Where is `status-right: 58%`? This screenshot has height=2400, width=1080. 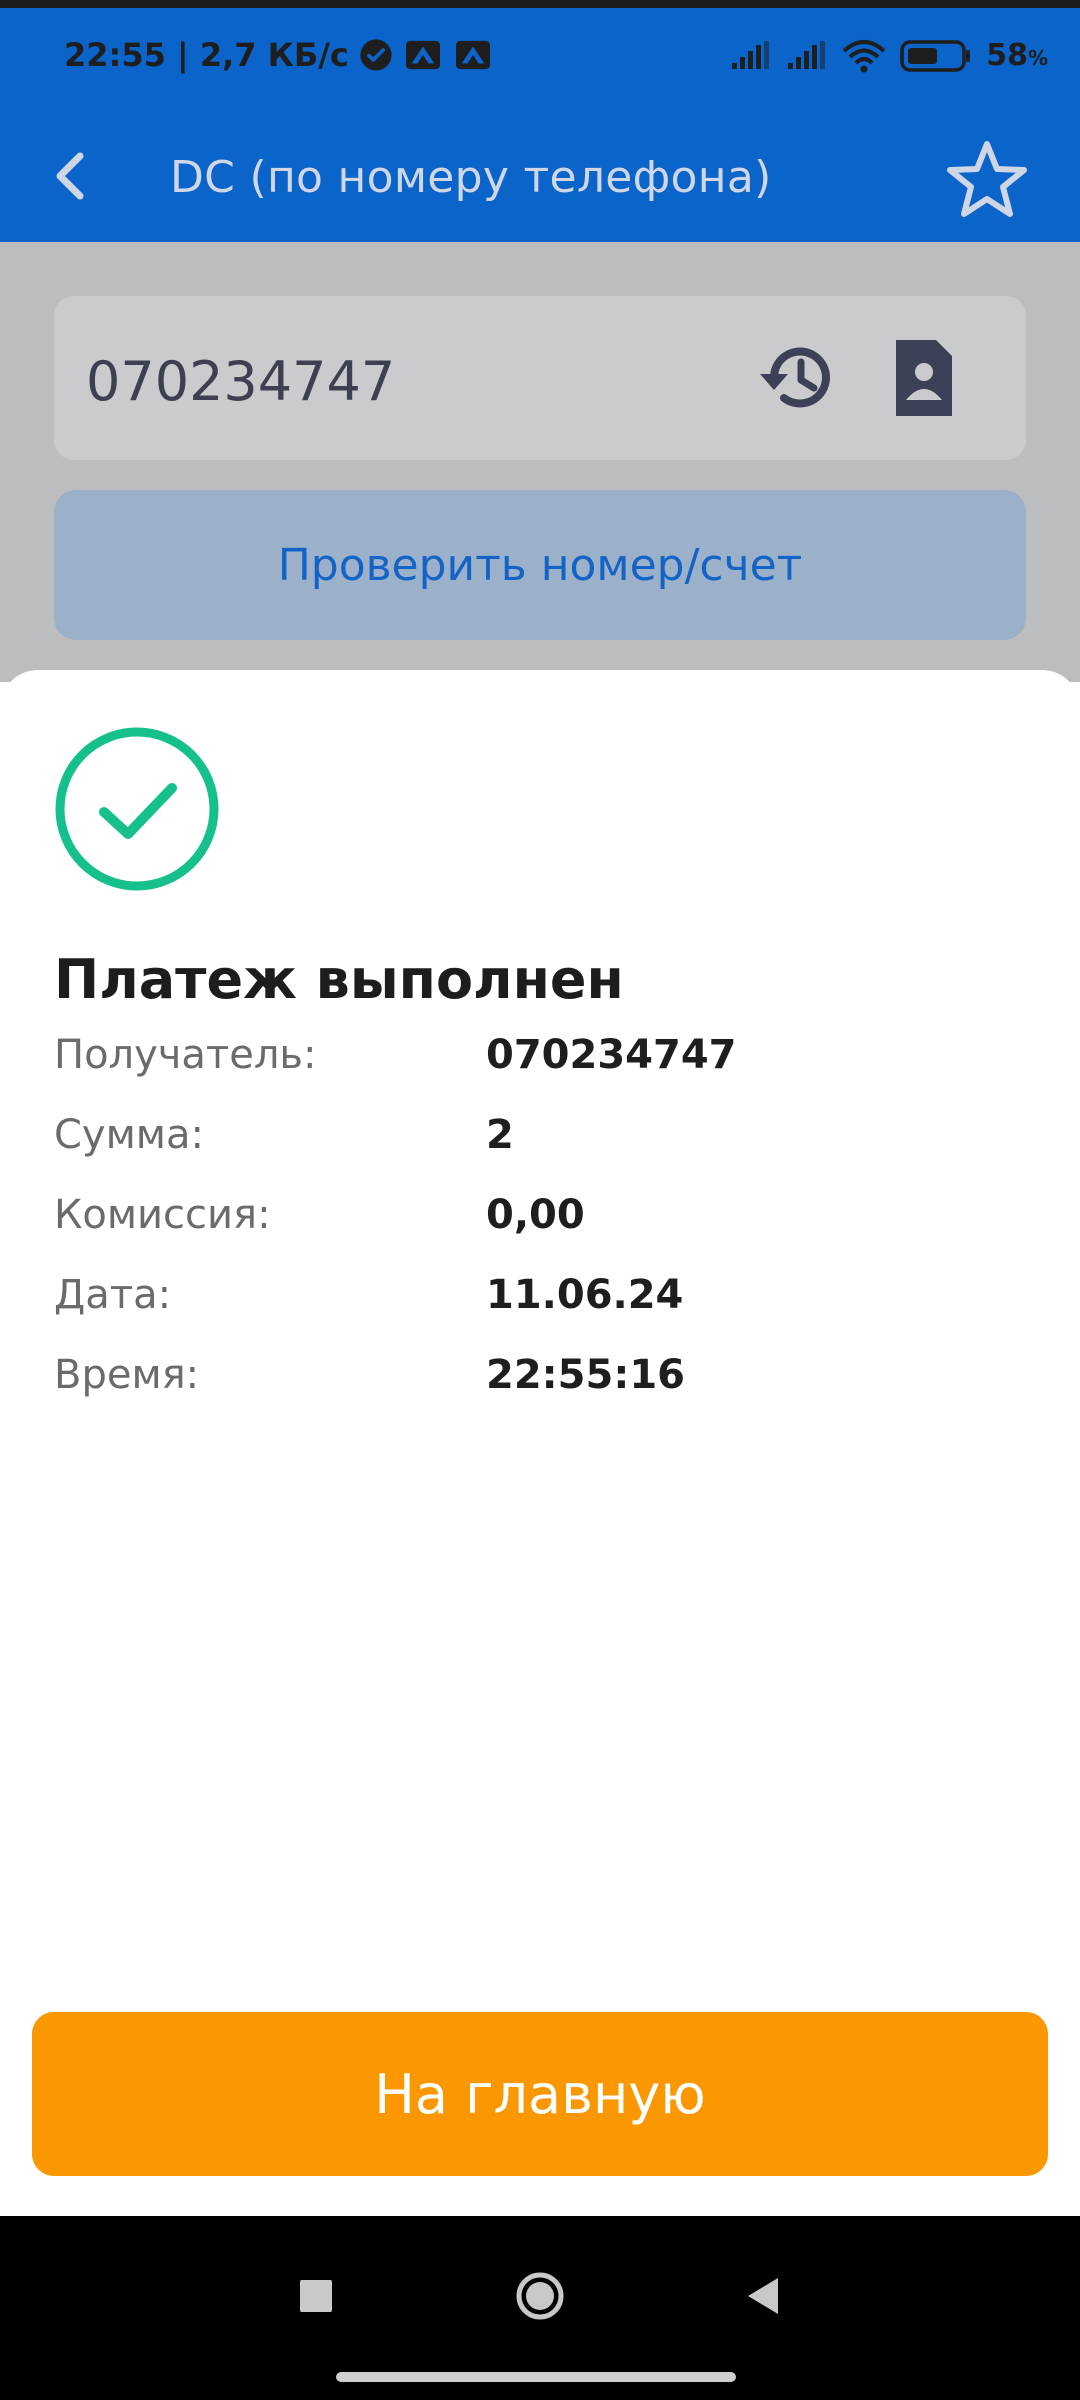
status-right: 58% is located at coordinates (889, 55).